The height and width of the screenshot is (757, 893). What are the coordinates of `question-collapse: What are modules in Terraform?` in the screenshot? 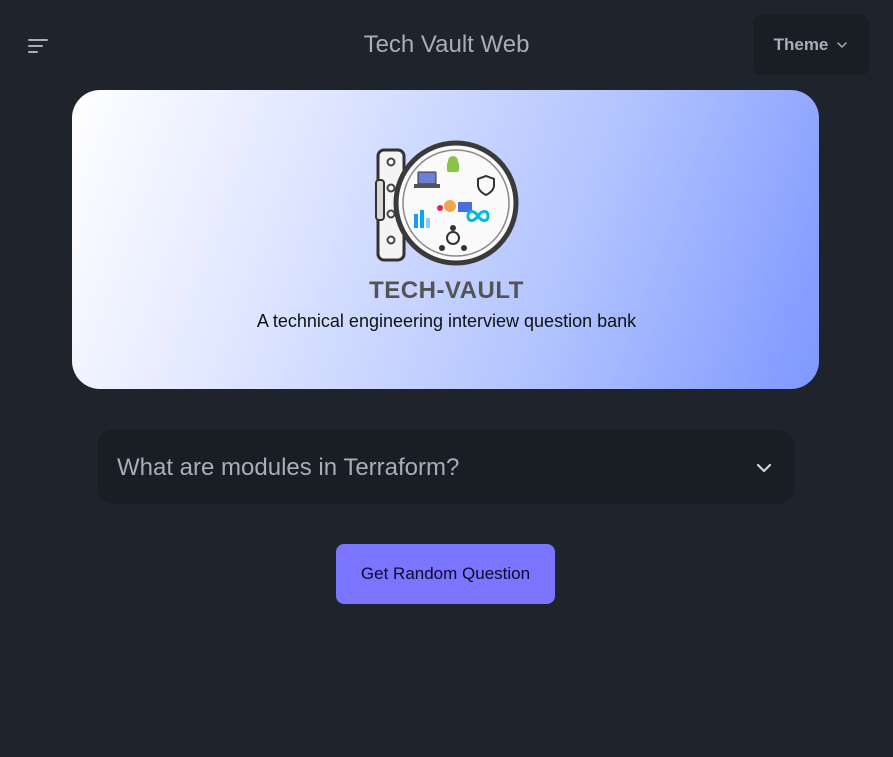 It's located at (445, 467).